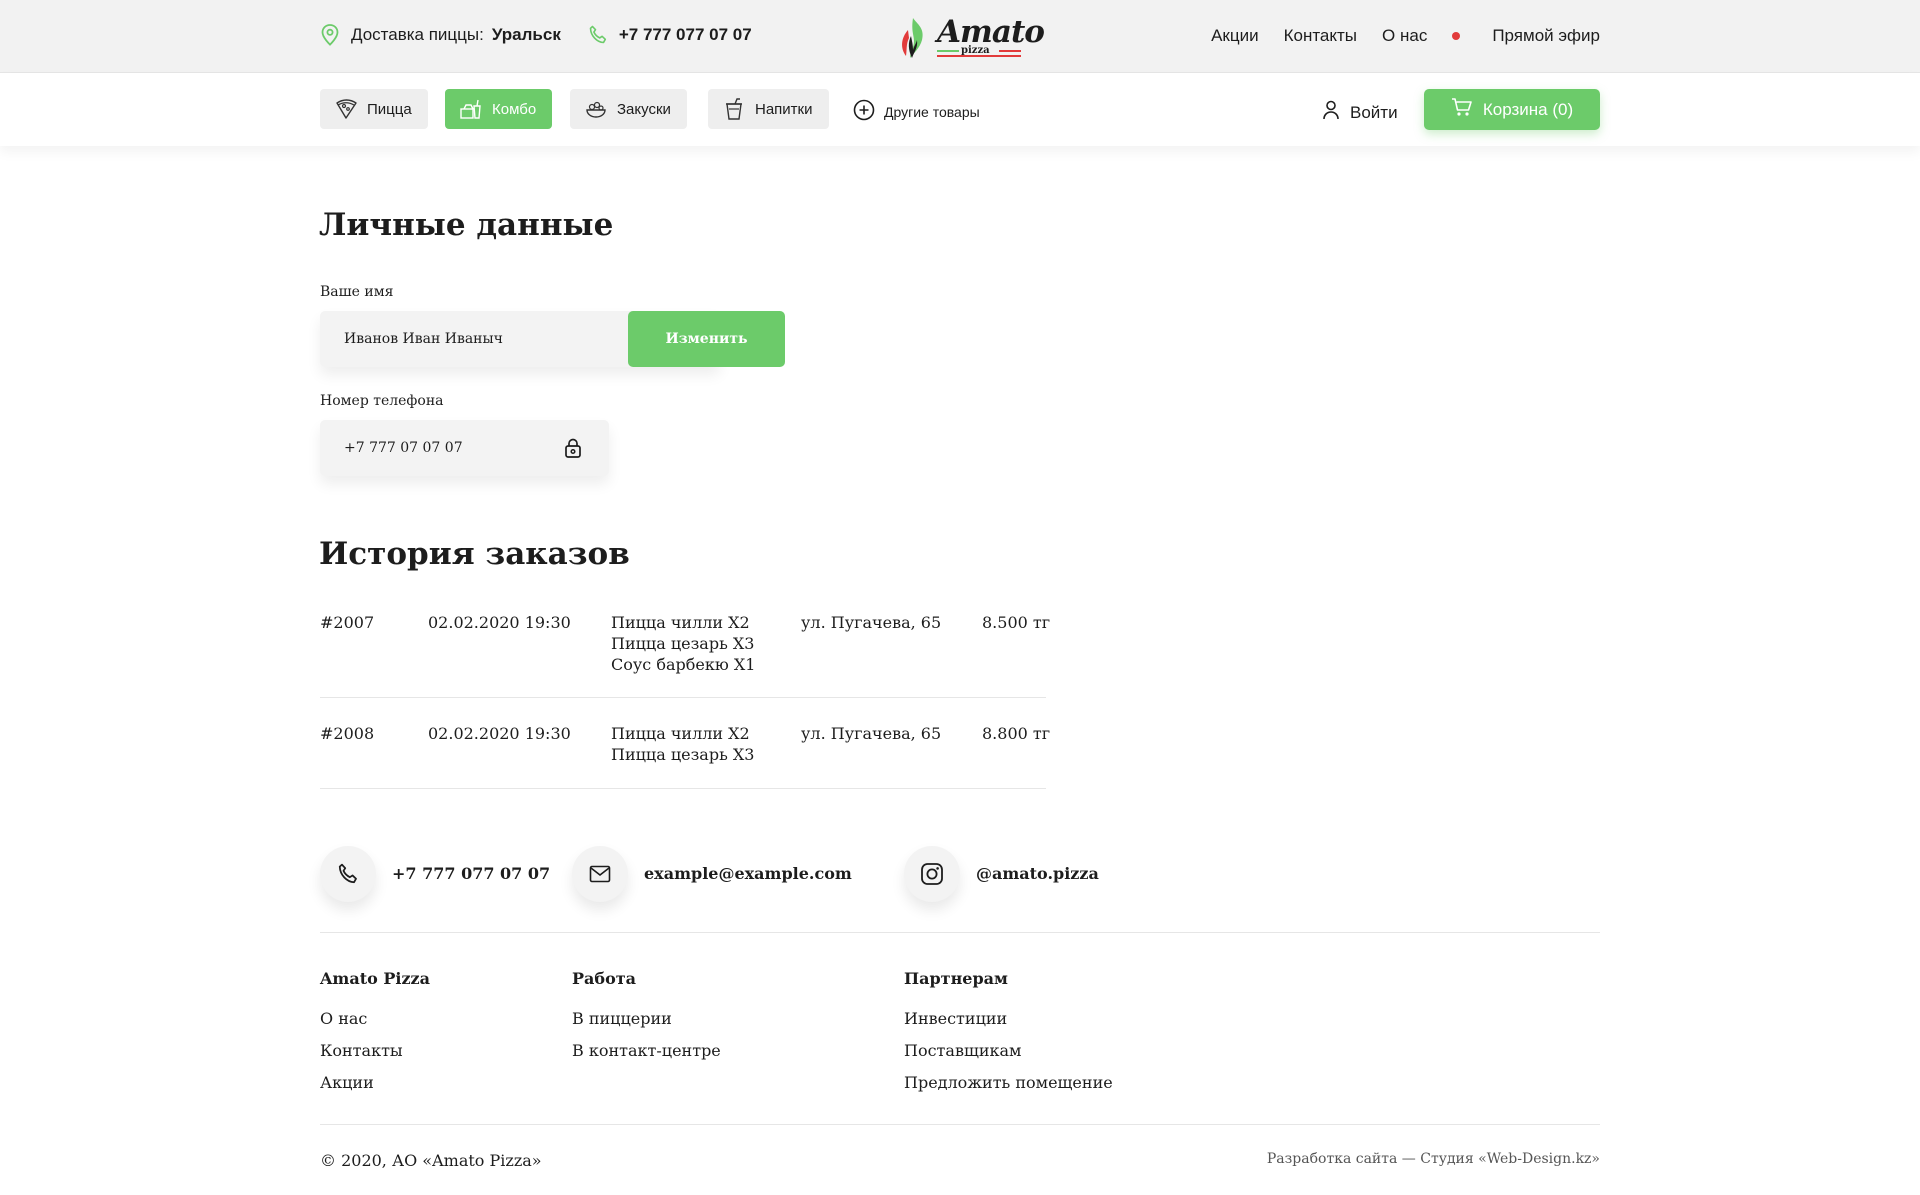 The image size is (1920, 1195). Describe the element at coordinates (1331, 112) in the screenshot. I see `user-icon` at that location.